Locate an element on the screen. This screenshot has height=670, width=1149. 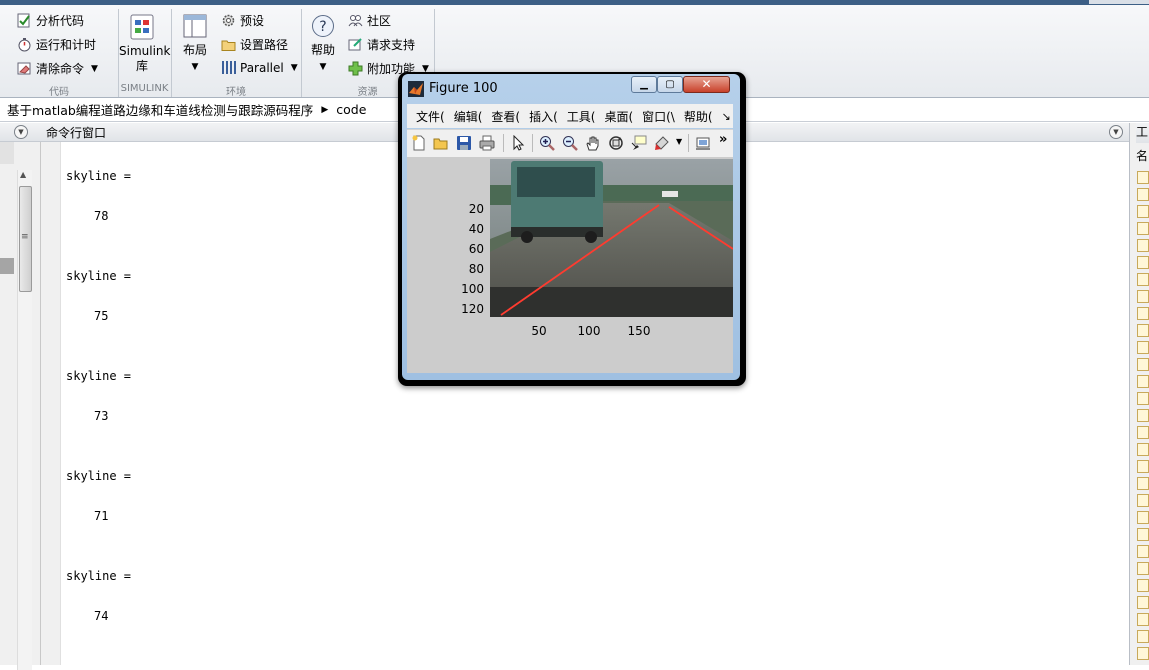
zoom-in-icon is located at coordinates (547, 143).